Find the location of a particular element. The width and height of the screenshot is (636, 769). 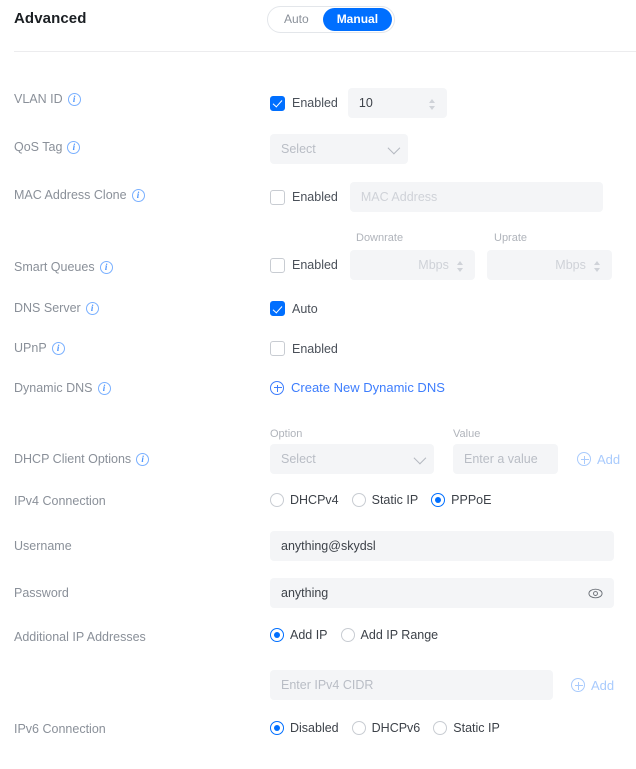

uprate-stepper is located at coordinates (597, 266).